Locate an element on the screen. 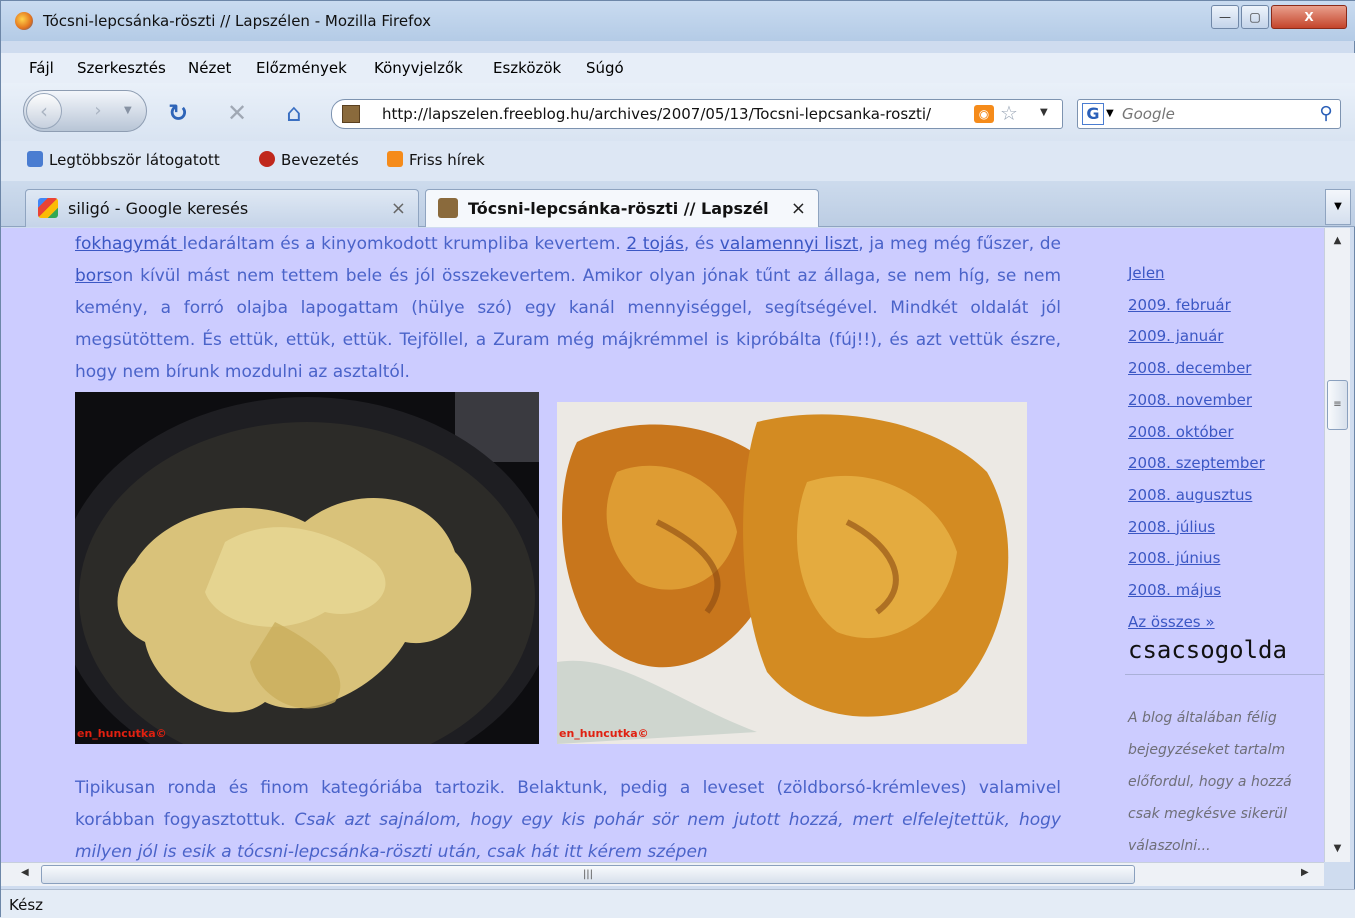 The image size is (1355, 918). archive-link-jelen: Jelen is located at coordinates (1196, 274).